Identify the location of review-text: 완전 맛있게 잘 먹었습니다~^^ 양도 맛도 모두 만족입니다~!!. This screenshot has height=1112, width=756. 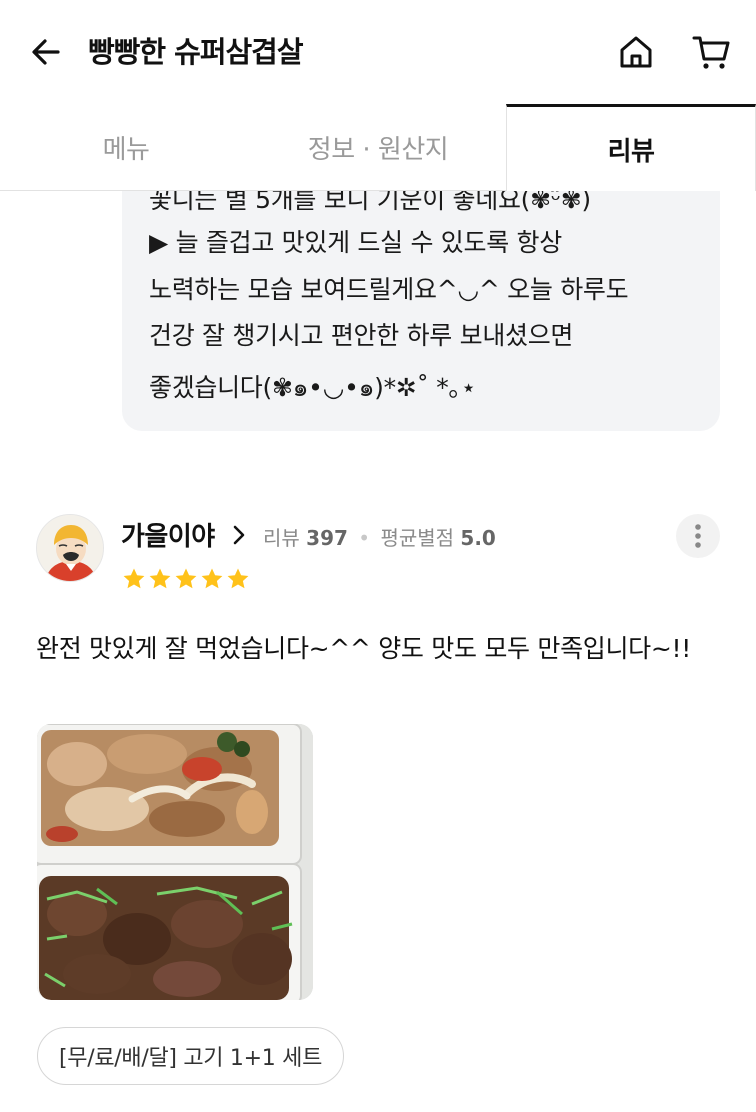
(363, 648).